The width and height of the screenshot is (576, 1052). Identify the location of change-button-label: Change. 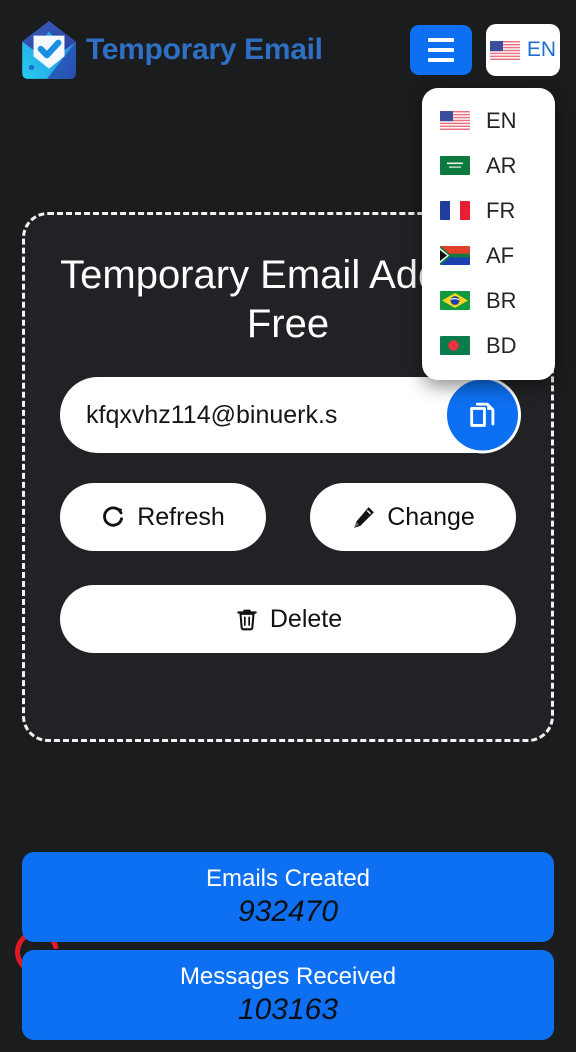
(431, 516).